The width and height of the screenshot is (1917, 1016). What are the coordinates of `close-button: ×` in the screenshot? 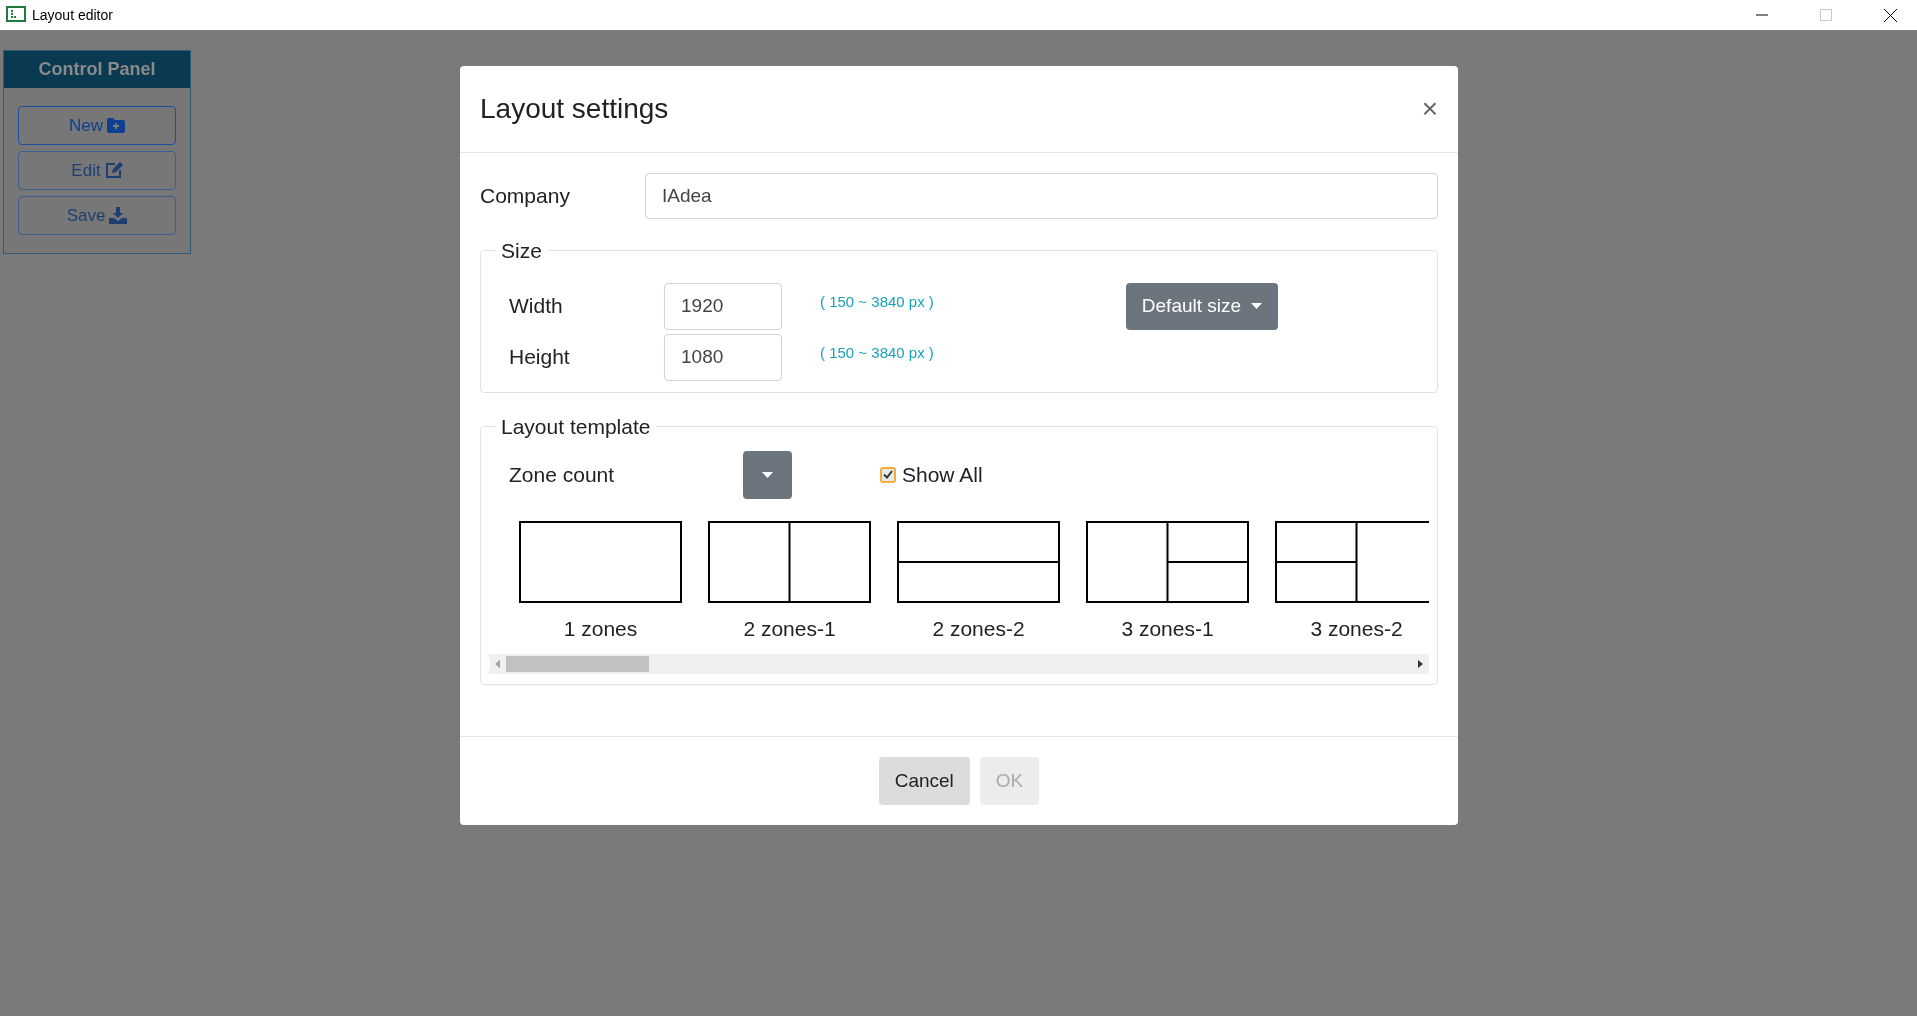 It's located at (1429, 109).